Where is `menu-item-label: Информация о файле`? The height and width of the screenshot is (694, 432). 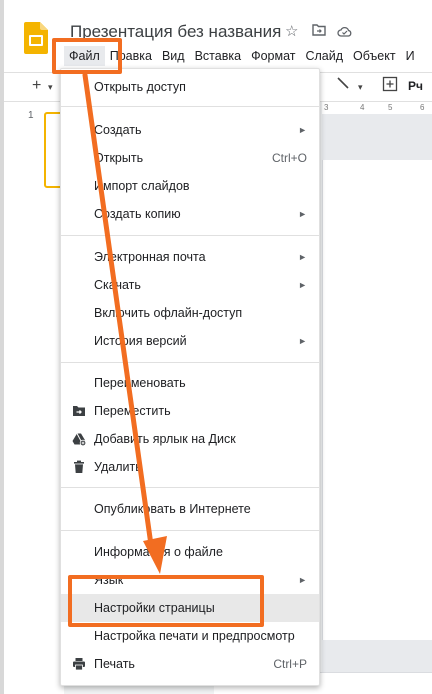
menu-item-label: Информация о файле is located at coordinates (158, 552).